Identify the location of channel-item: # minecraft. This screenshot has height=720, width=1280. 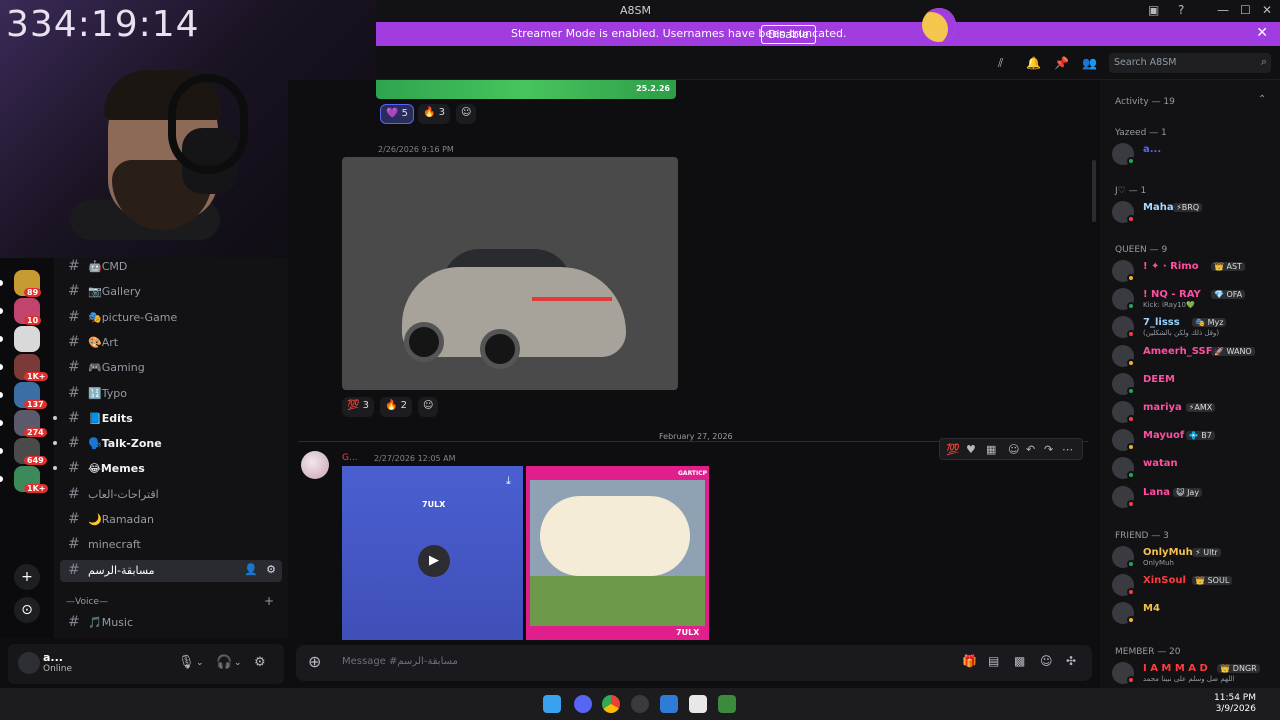
(171, 545).